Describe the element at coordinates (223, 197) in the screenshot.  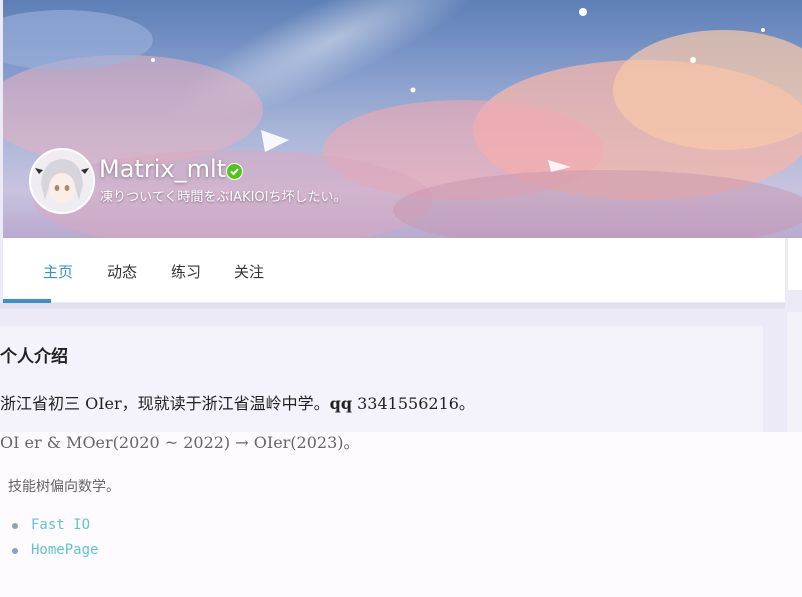
I see `user-motto: 凍りついてく時間をぶIAKIOIち坏したい。` at that location.